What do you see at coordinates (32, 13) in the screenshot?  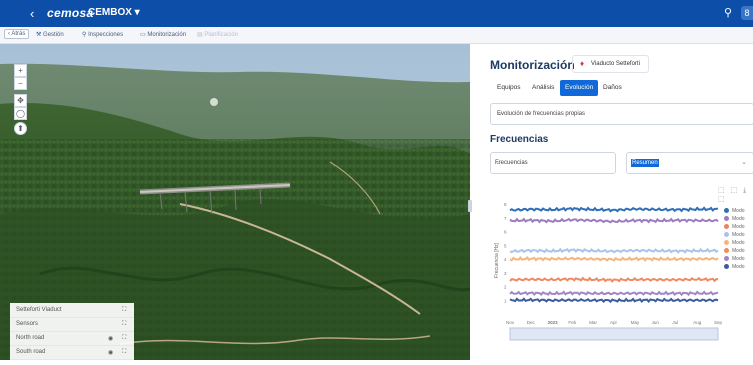 I see `back-arrow-icon: ‹` at bounding box center [32, 13].